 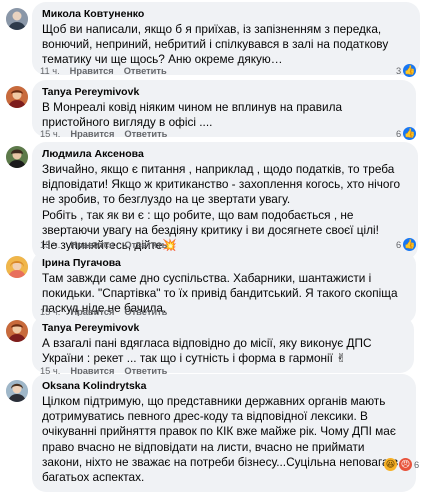 I want to click on comment-actions: 11 ч. Нравится Ответить, so click(x=103, y=71).